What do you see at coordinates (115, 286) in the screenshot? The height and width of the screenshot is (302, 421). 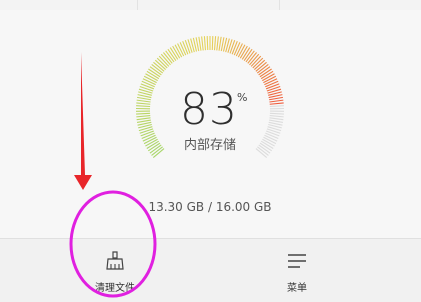 I see `clean-files-label: 清理文件` at bounding box center [115, 286].